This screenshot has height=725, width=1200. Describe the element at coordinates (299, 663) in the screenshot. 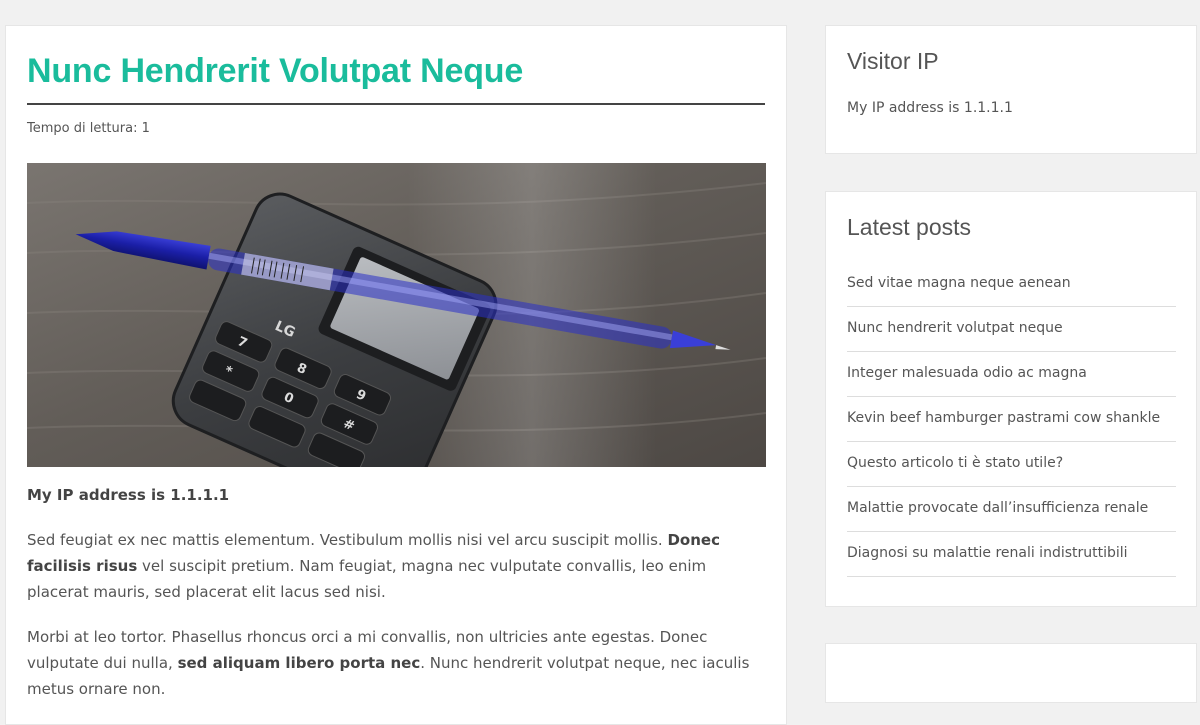

I see `bold-text: sed aliquam libero porta nec` at that location.